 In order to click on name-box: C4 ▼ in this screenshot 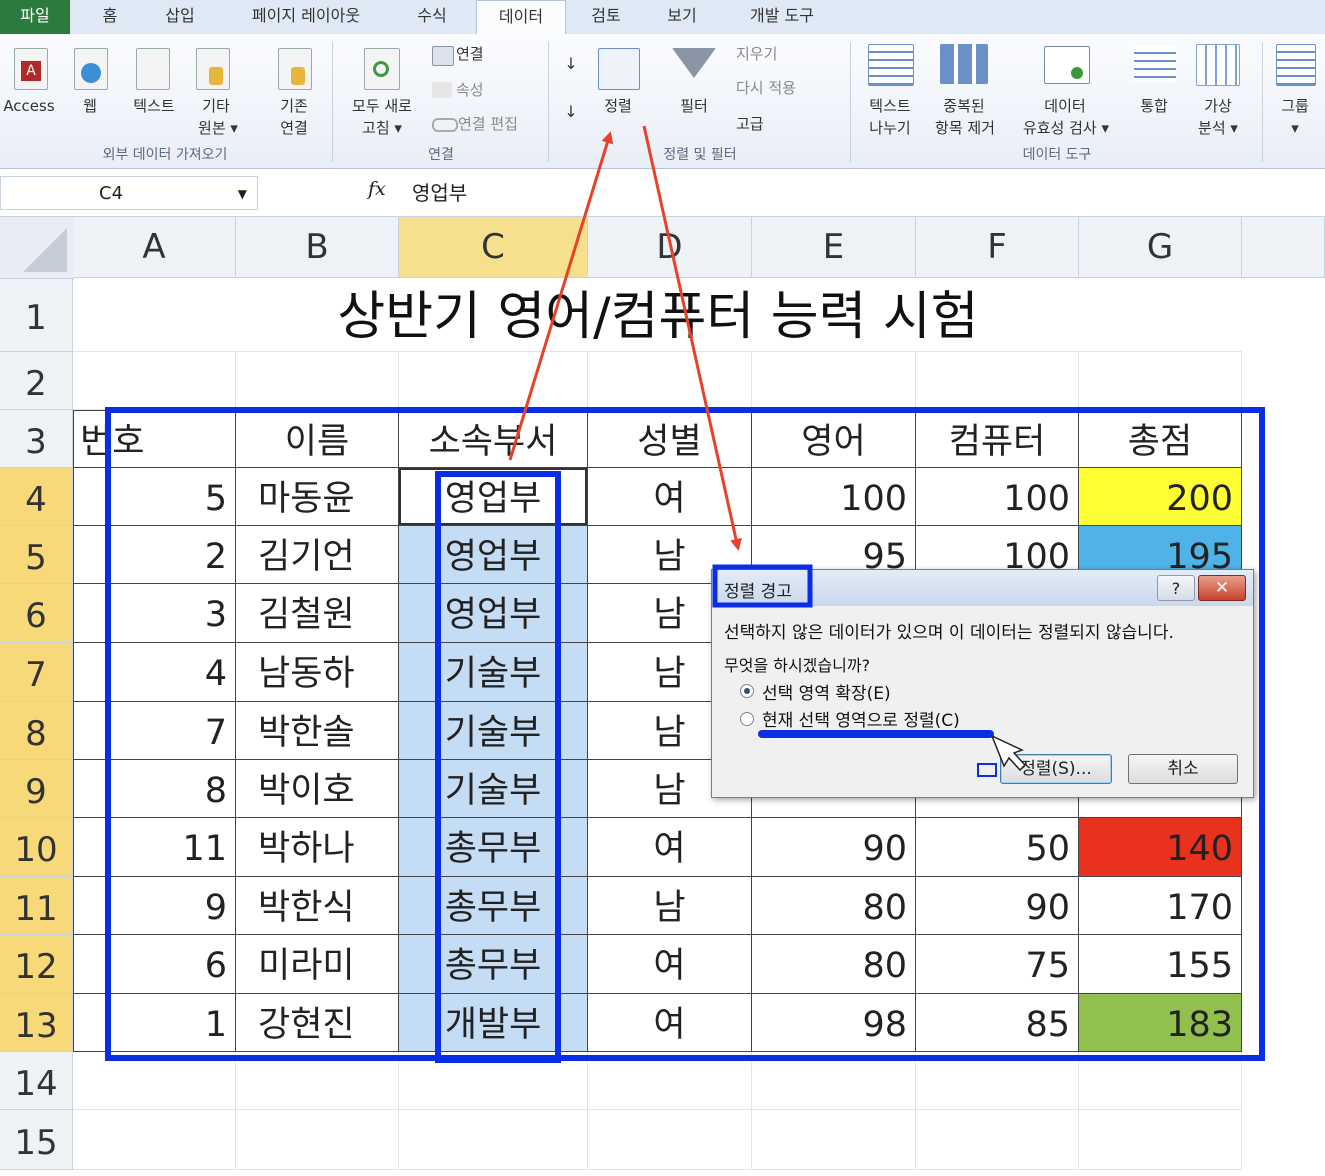, I will do `click(129, 193)`.